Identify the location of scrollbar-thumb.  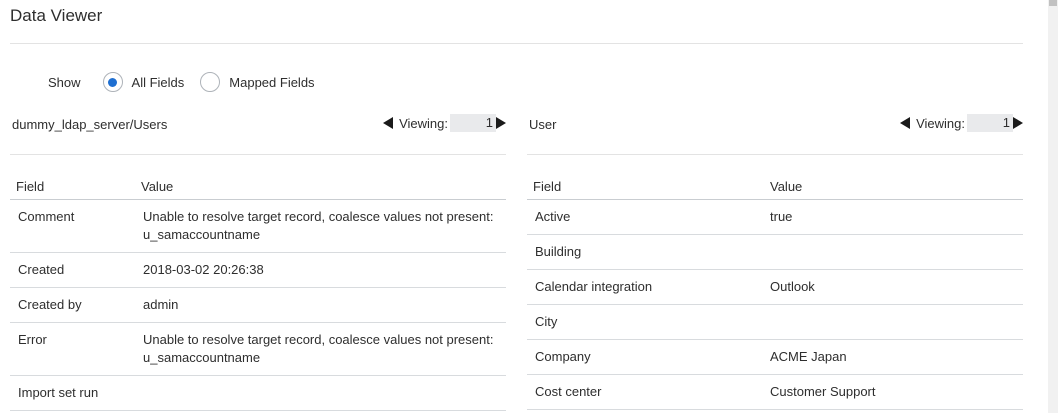
(1053, 3).